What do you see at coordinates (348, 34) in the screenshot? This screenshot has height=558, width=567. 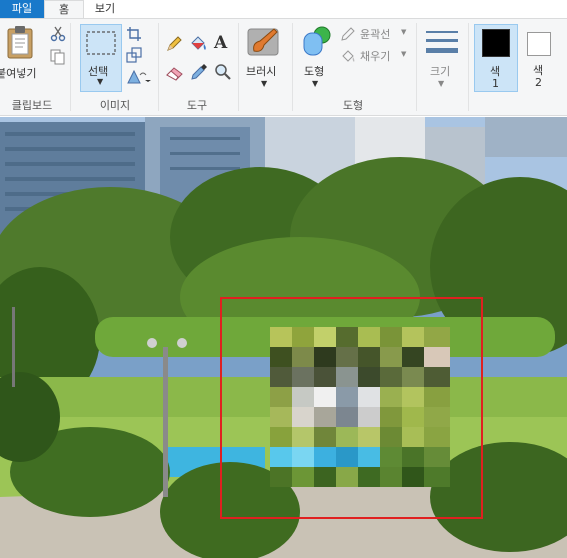 I see `outline-pen-icon` at bounding box center [348, 34].